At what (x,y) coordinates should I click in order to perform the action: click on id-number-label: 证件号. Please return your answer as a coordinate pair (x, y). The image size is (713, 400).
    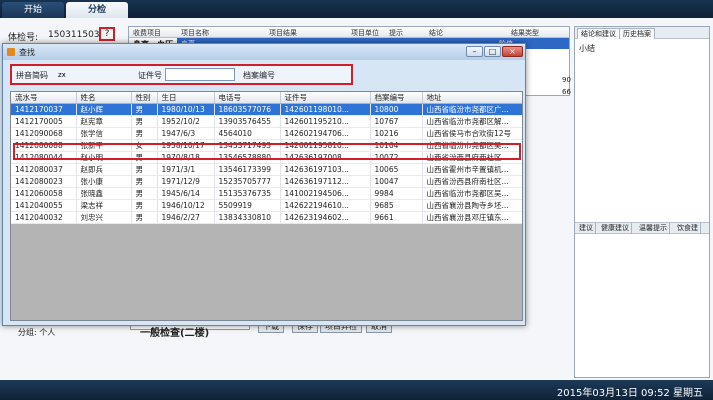
    Looking at the image, I should click on (150, 75).